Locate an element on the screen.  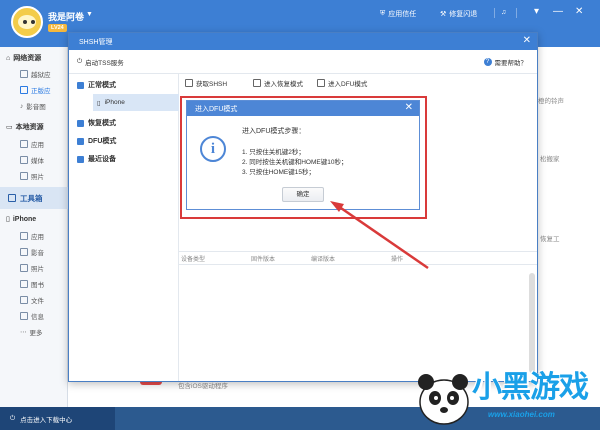
repair-crash-button: ⚒ 修复闪退 is located at coordinates (458, 14).